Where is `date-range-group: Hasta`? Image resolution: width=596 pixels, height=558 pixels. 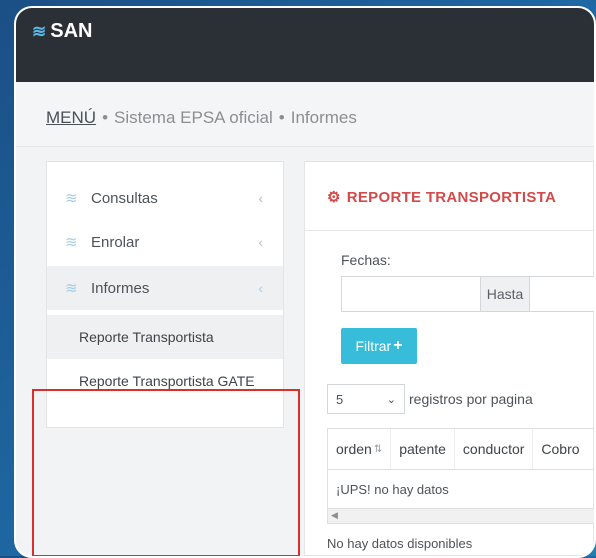
date-range-group: Hasta is located at coordinates (467, 294).